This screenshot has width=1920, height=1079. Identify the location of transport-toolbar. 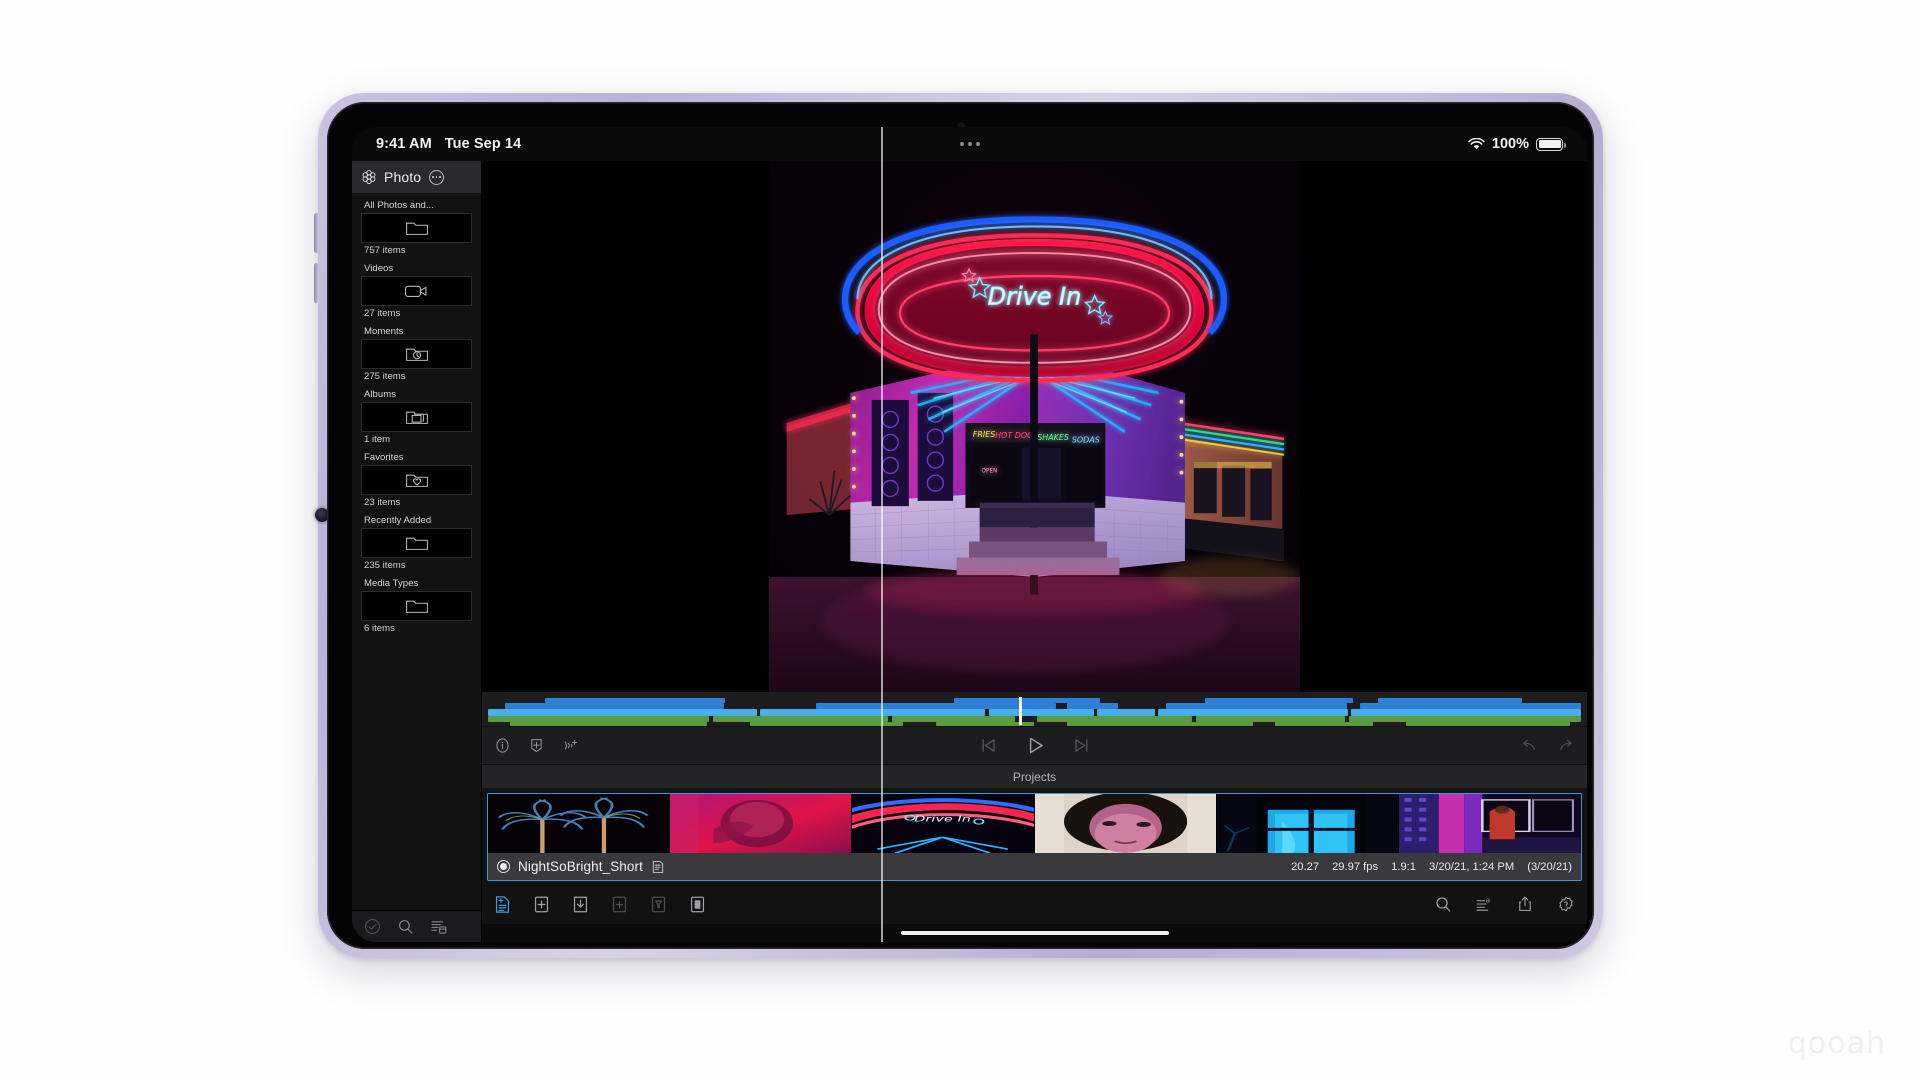
(1034, 745).